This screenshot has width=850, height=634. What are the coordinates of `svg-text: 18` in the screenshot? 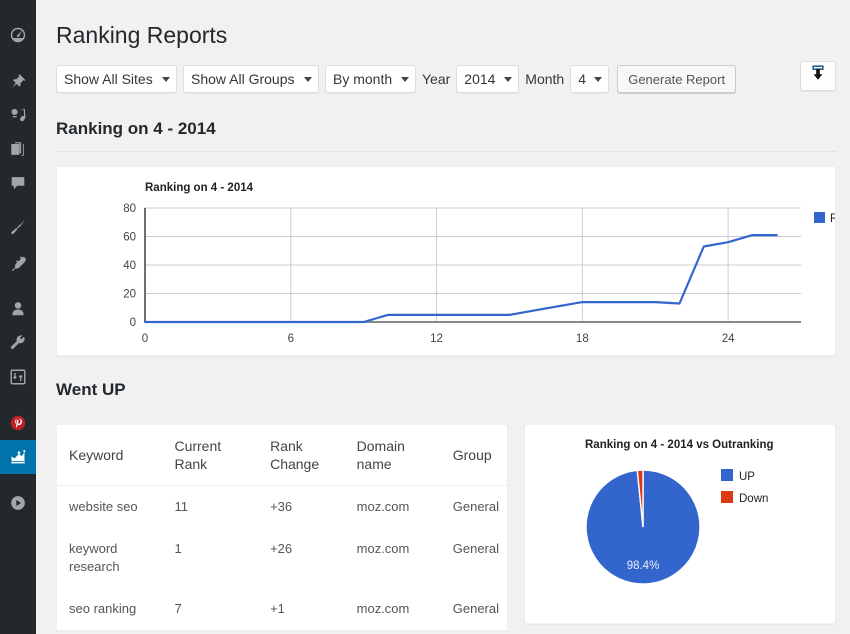 It's located at (582, 339).